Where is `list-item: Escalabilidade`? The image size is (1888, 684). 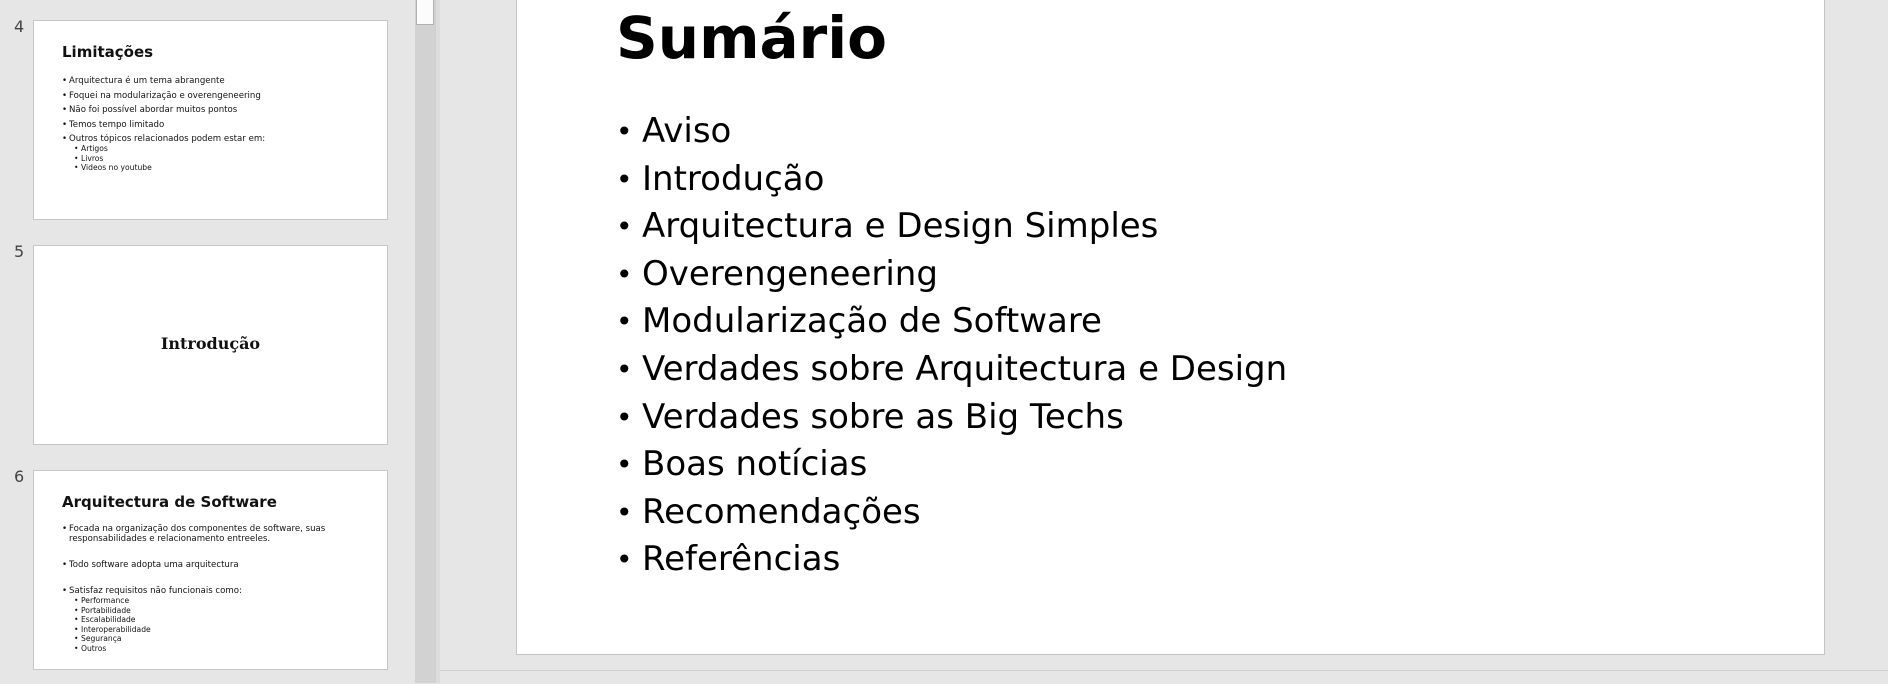 list-item: Escalabilidade is located at coordinates (214, 620).